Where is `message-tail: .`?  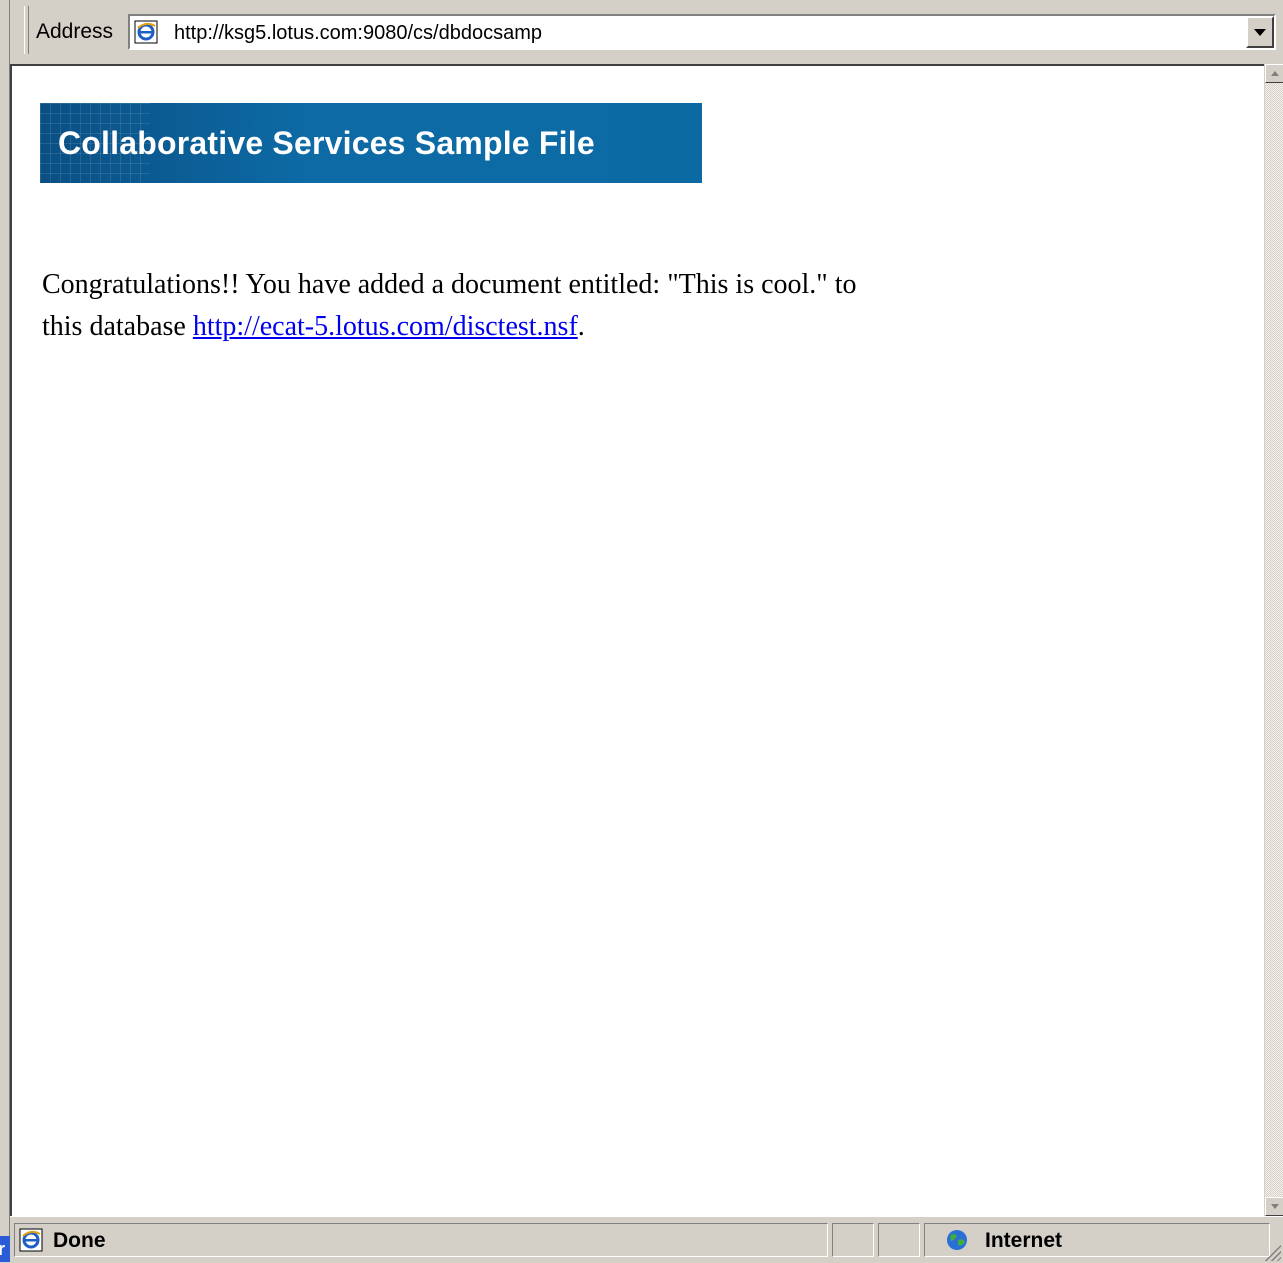
message-tail: . is located at coordinates (581, 326).